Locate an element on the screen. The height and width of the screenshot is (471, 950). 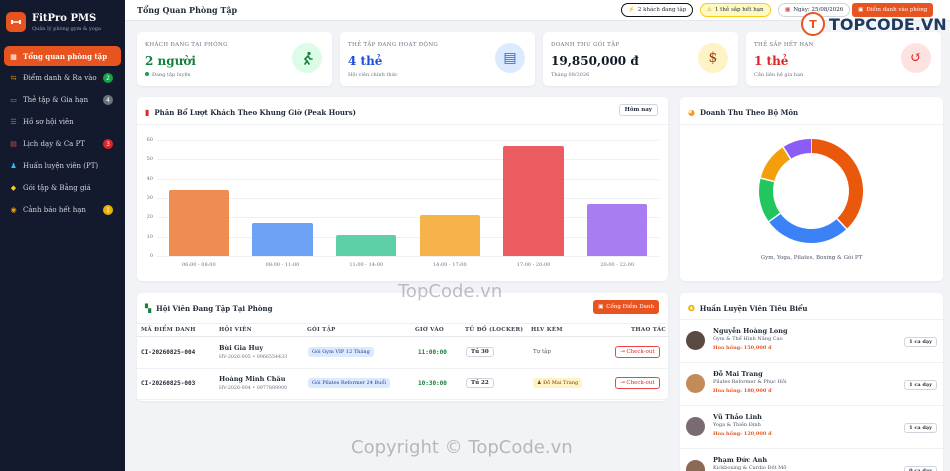
checkin-icon: ⇆ is located at coordinates (13, 78).